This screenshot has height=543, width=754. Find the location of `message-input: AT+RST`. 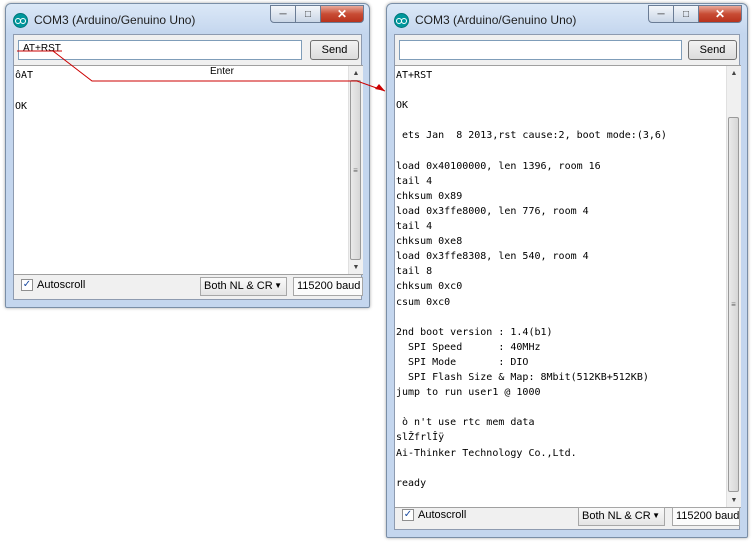

message-input: AT+RST is located at coordinates (160, 50).